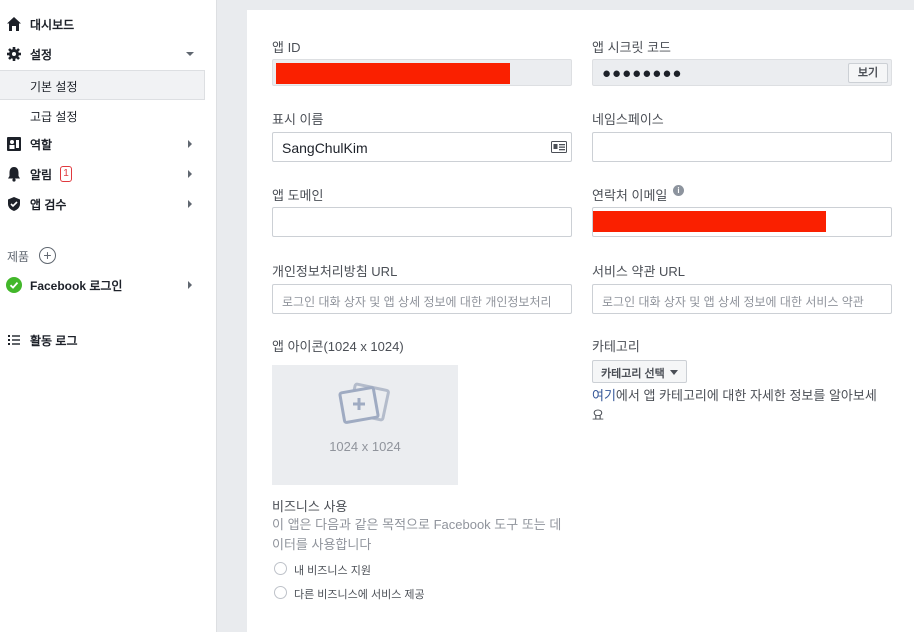 This screenshot has height=632, width=914. What do you see at coordinates (14, 174) in the screenshot?
I see `bell-icon` at bounding box center [14, 174].